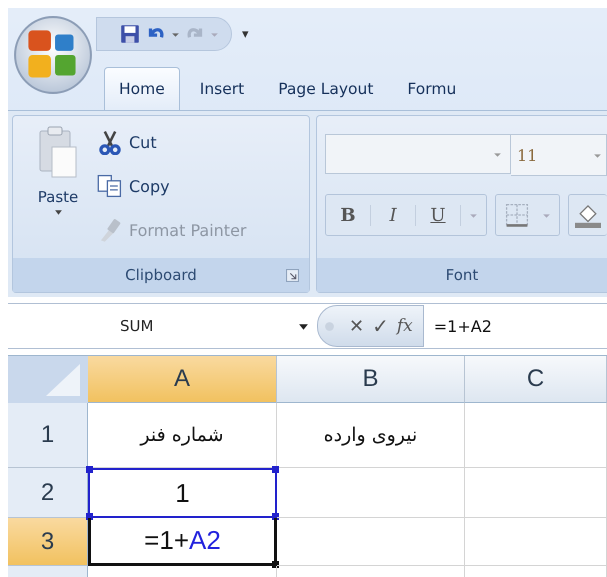 This screenshot has width=607, height=577. Describe the element at coordinates (161, 275) in the screenshot. I see `group-label: Clipboard` at that location.